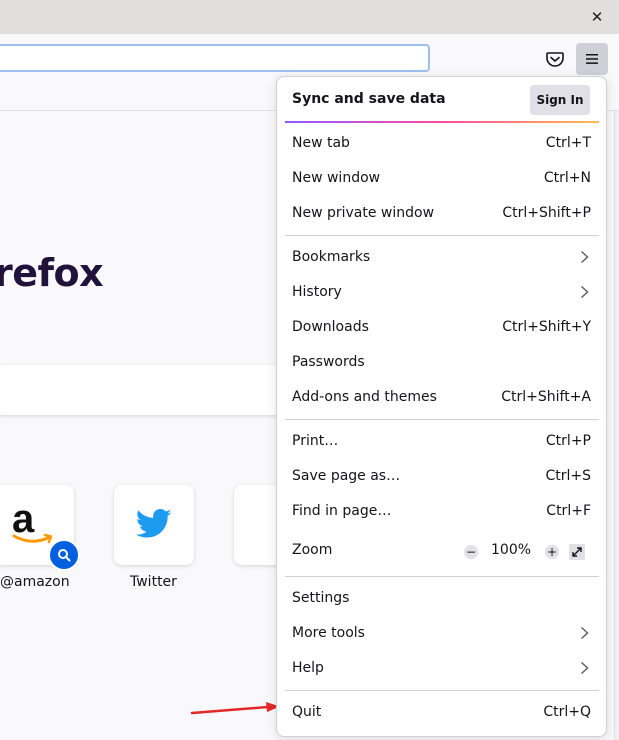 This screenshot has width=619, height=740. What do you see at coordinates (235, 708) in the screenshot?
I see `annotation-arrow` at bounding box center [235, 708].